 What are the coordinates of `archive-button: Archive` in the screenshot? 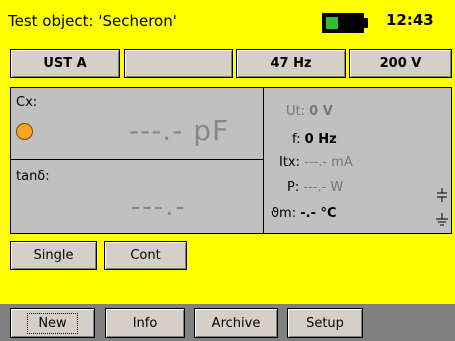 It's located at (236, 323).